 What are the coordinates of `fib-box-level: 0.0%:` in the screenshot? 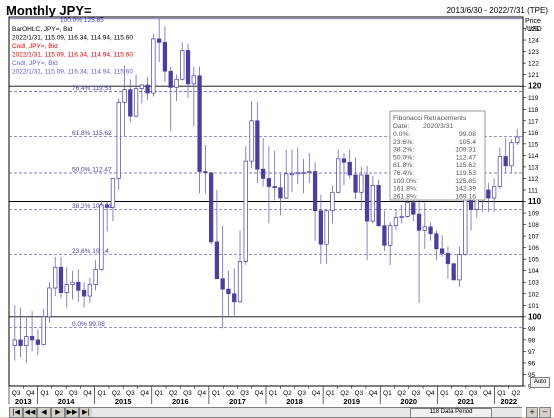 It's located at (401, 134).